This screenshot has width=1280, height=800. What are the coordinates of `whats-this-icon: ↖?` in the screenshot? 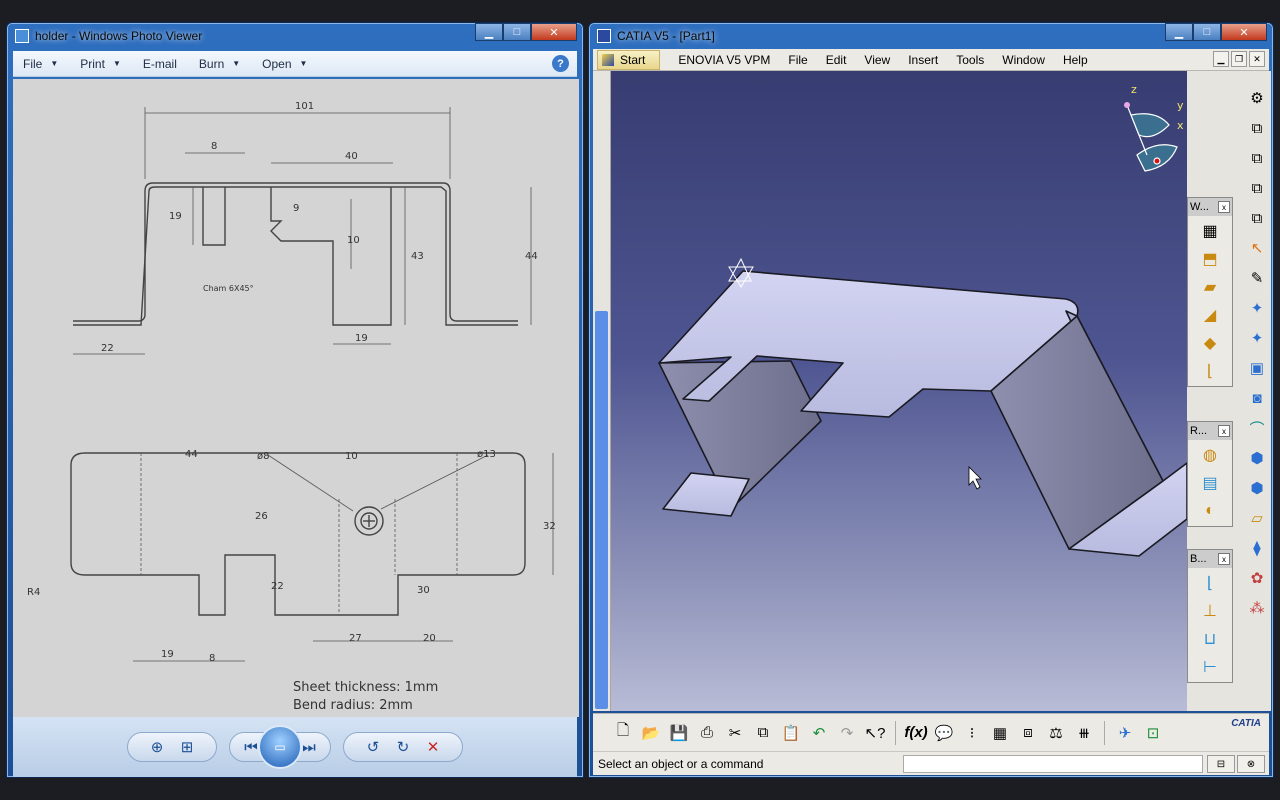 It's located at (875, 733).